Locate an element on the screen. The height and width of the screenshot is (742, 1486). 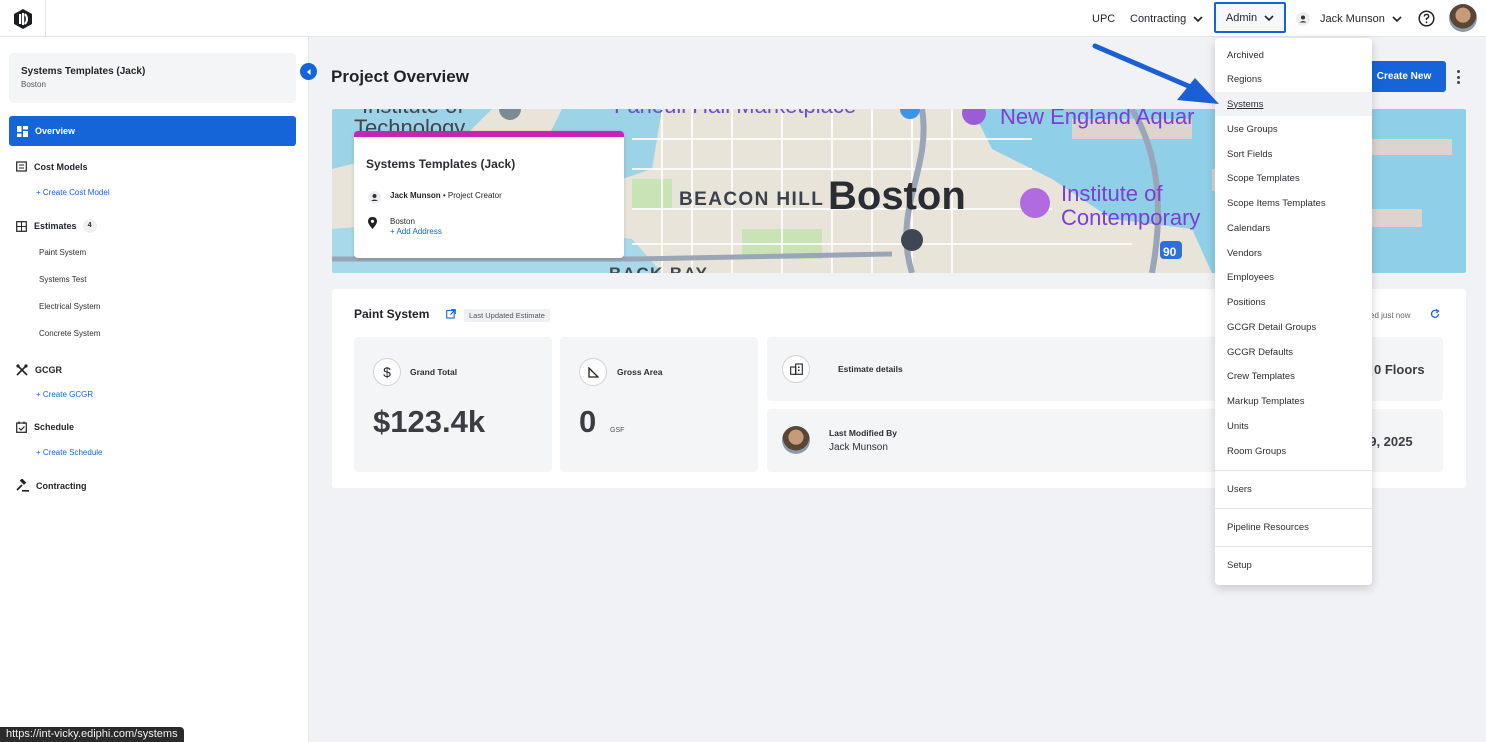
sidebar-item-estimates: Estimates 4 is located at coordinates (56, 226).